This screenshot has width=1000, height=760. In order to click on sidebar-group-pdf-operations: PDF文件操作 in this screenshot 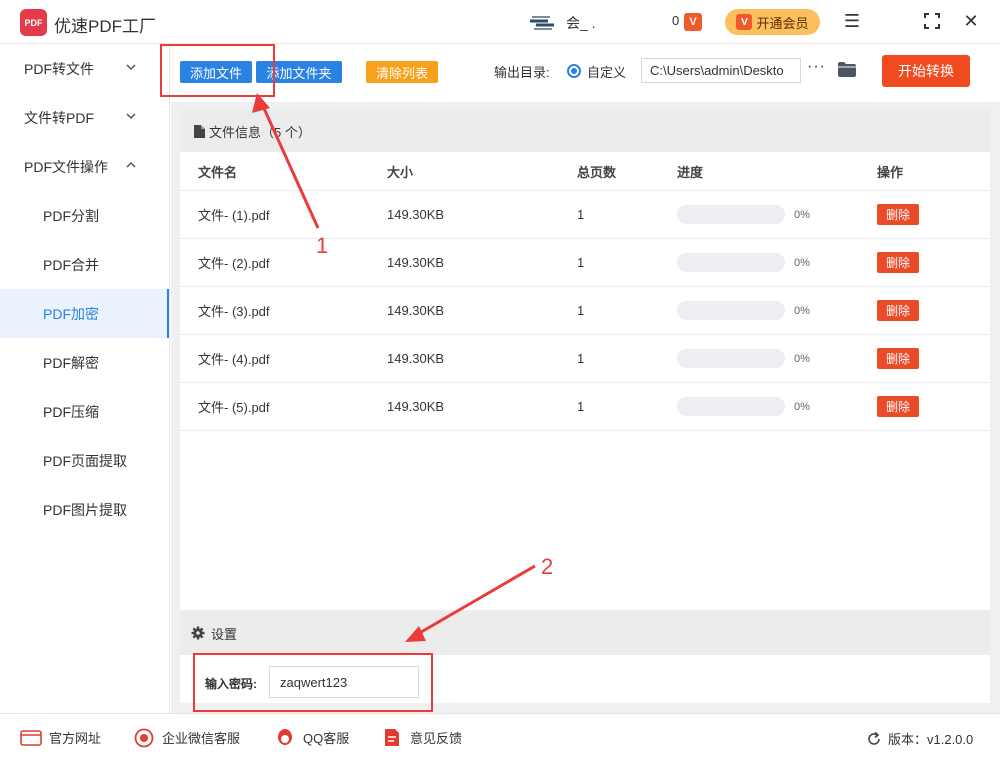, I will do `click(84, 166)`.